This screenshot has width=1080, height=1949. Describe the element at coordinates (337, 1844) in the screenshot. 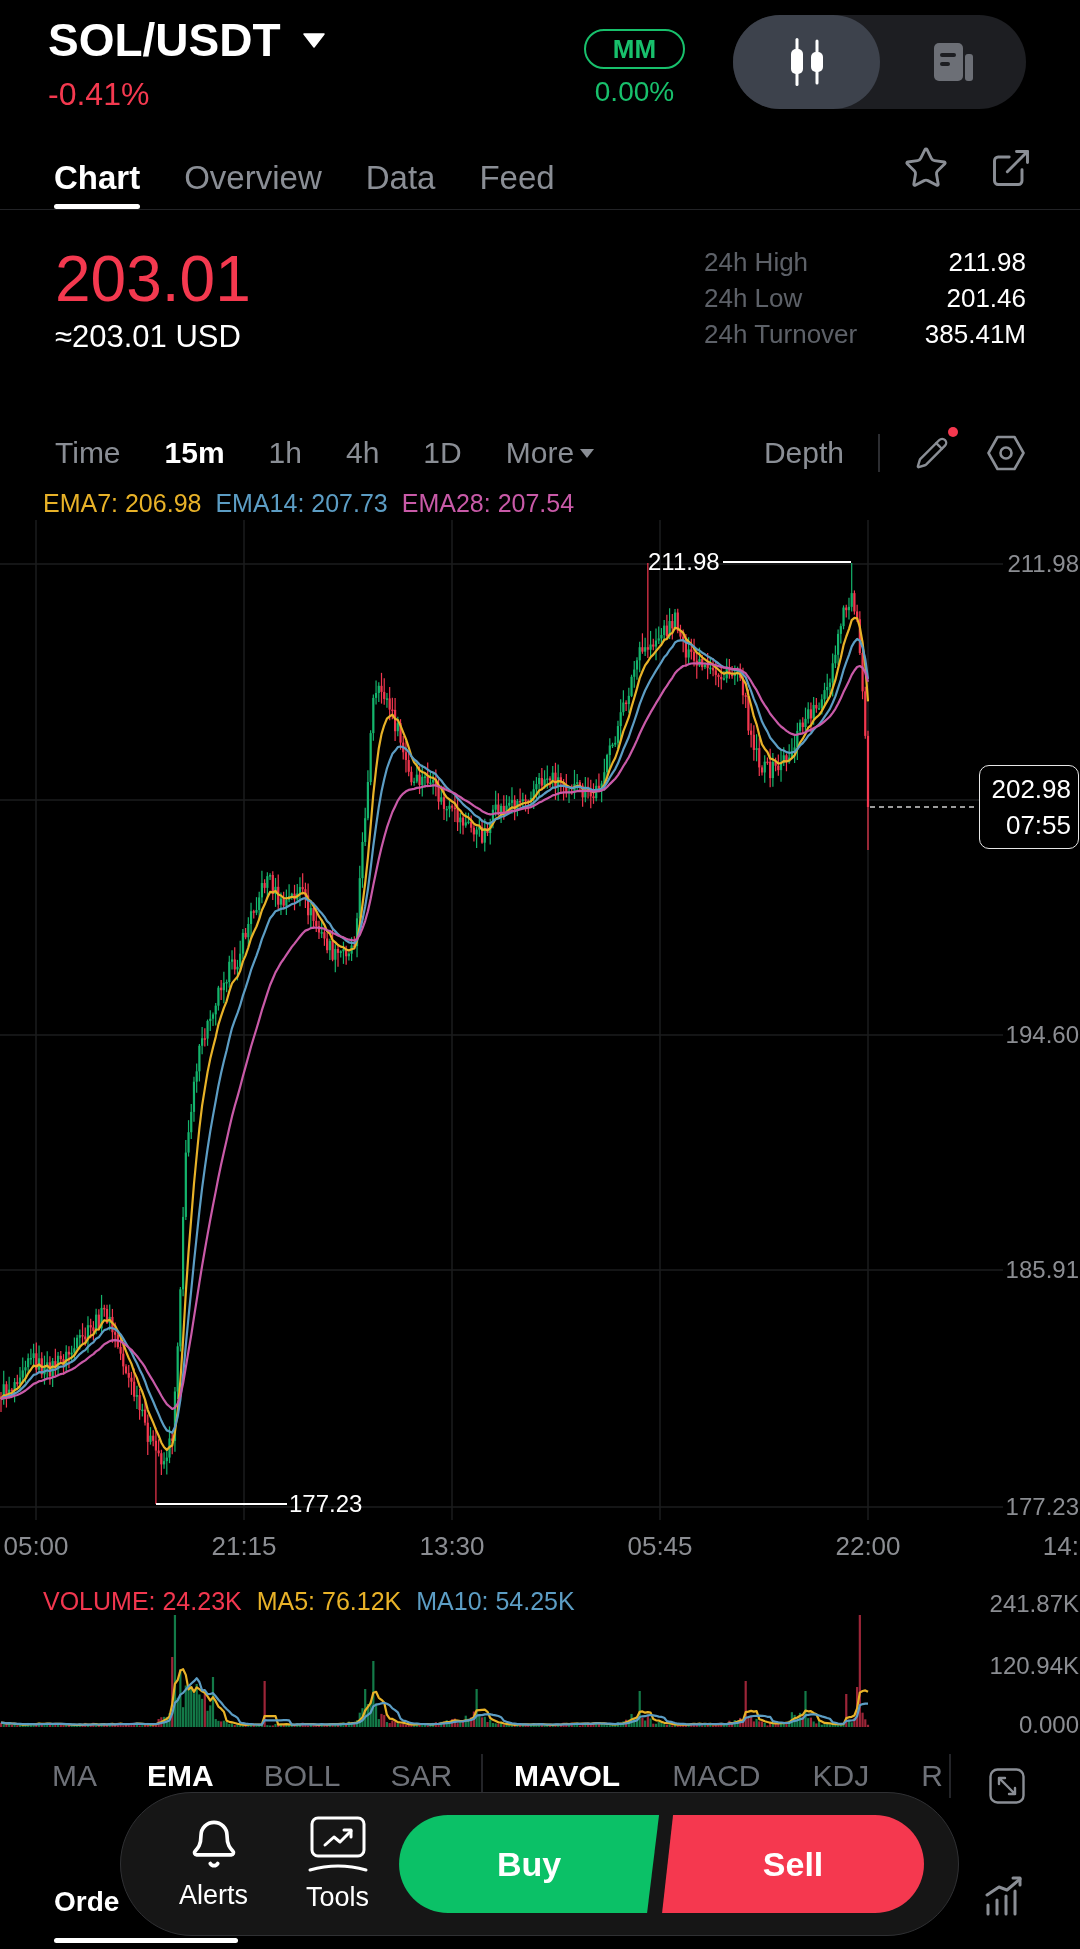

I see `monitor-chart-icon` at that location.